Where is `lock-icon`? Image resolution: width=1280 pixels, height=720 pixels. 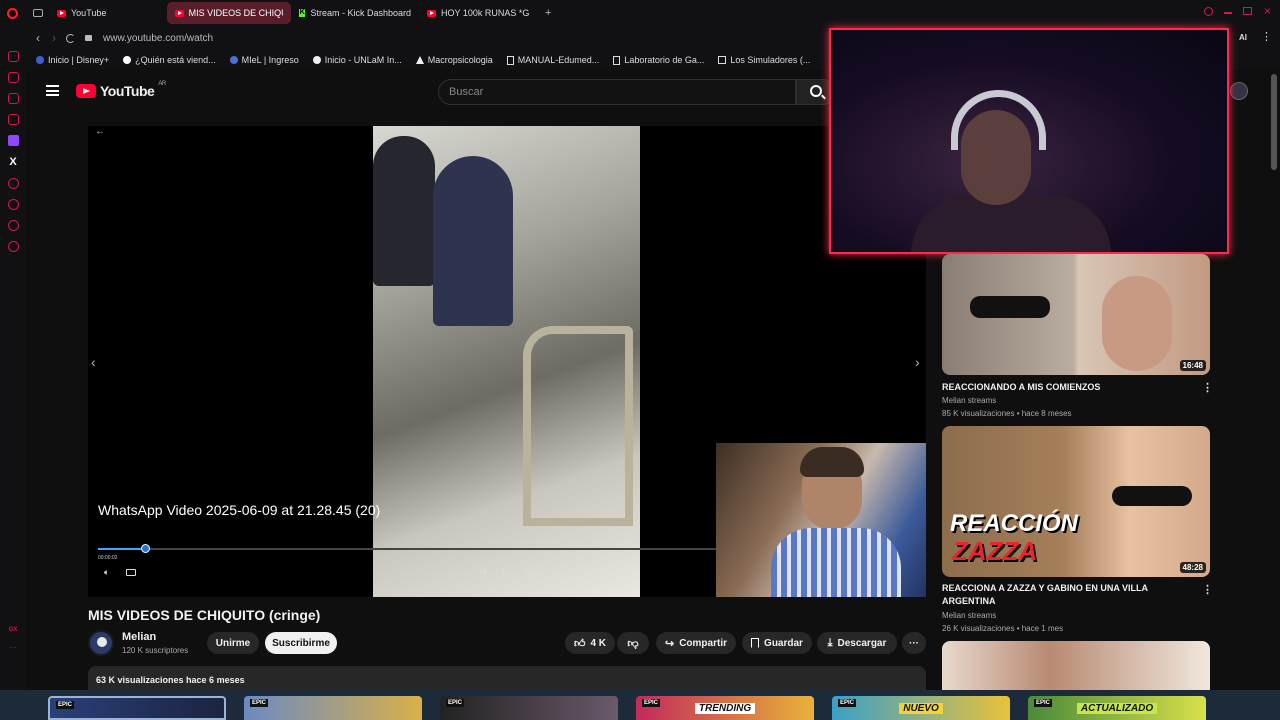 lock-icon is located at coordinates (88, 38).